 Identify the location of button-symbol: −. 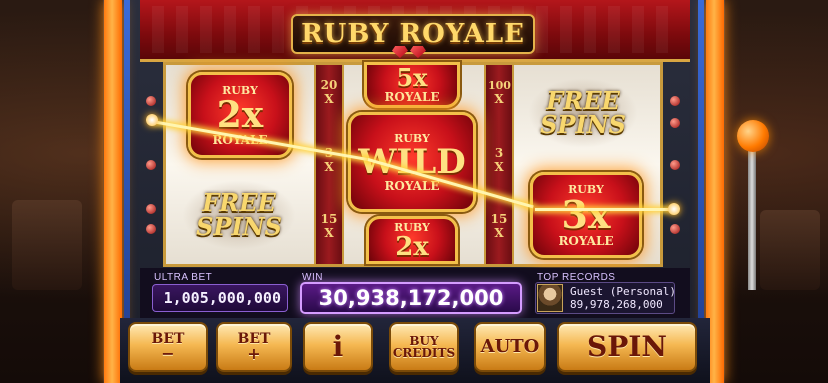
(168, 353).